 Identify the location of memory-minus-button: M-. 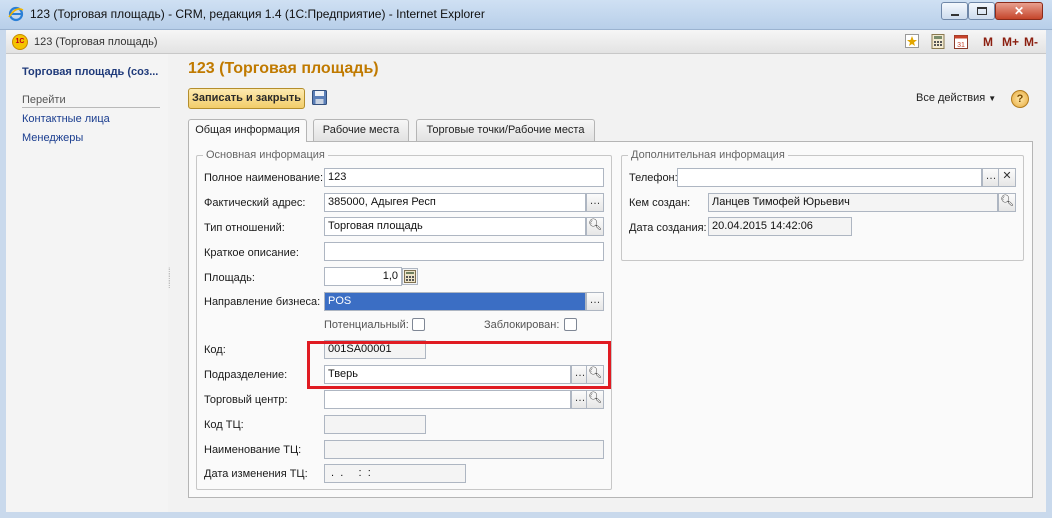
(1031, 42).